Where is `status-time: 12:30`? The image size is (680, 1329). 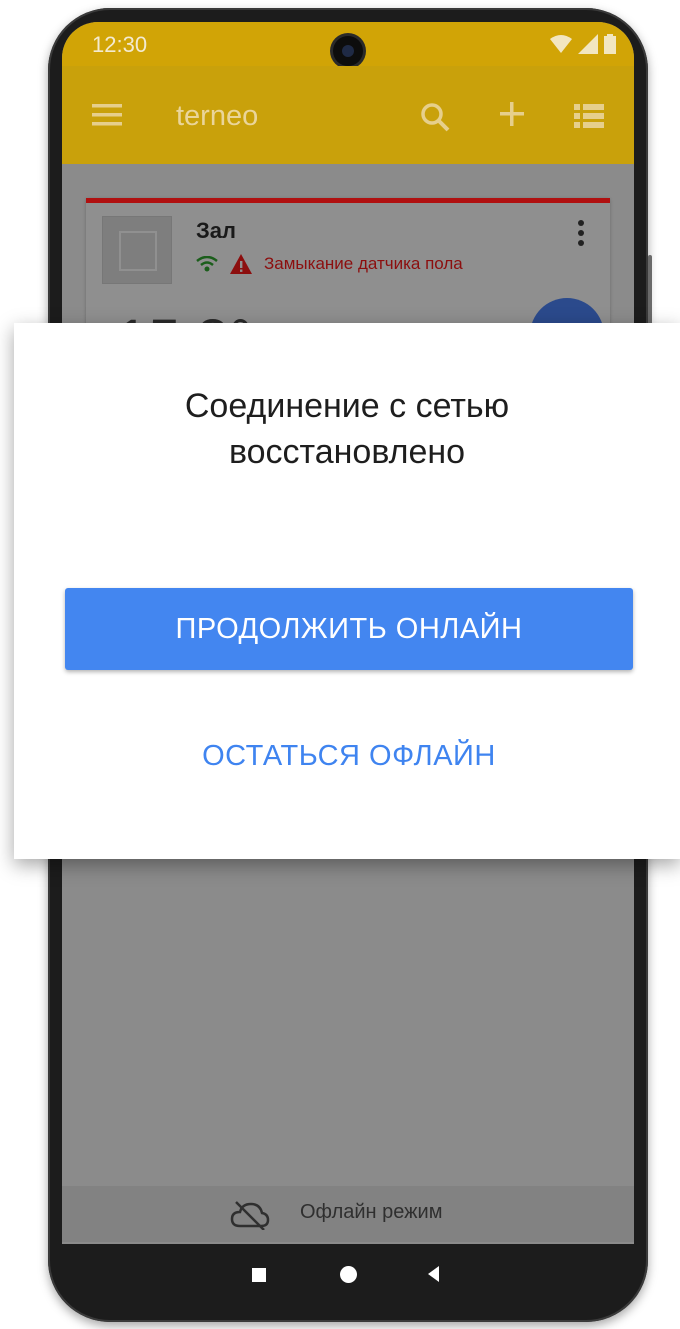 status-time: 12:30 is located at coordinates (120, 44).